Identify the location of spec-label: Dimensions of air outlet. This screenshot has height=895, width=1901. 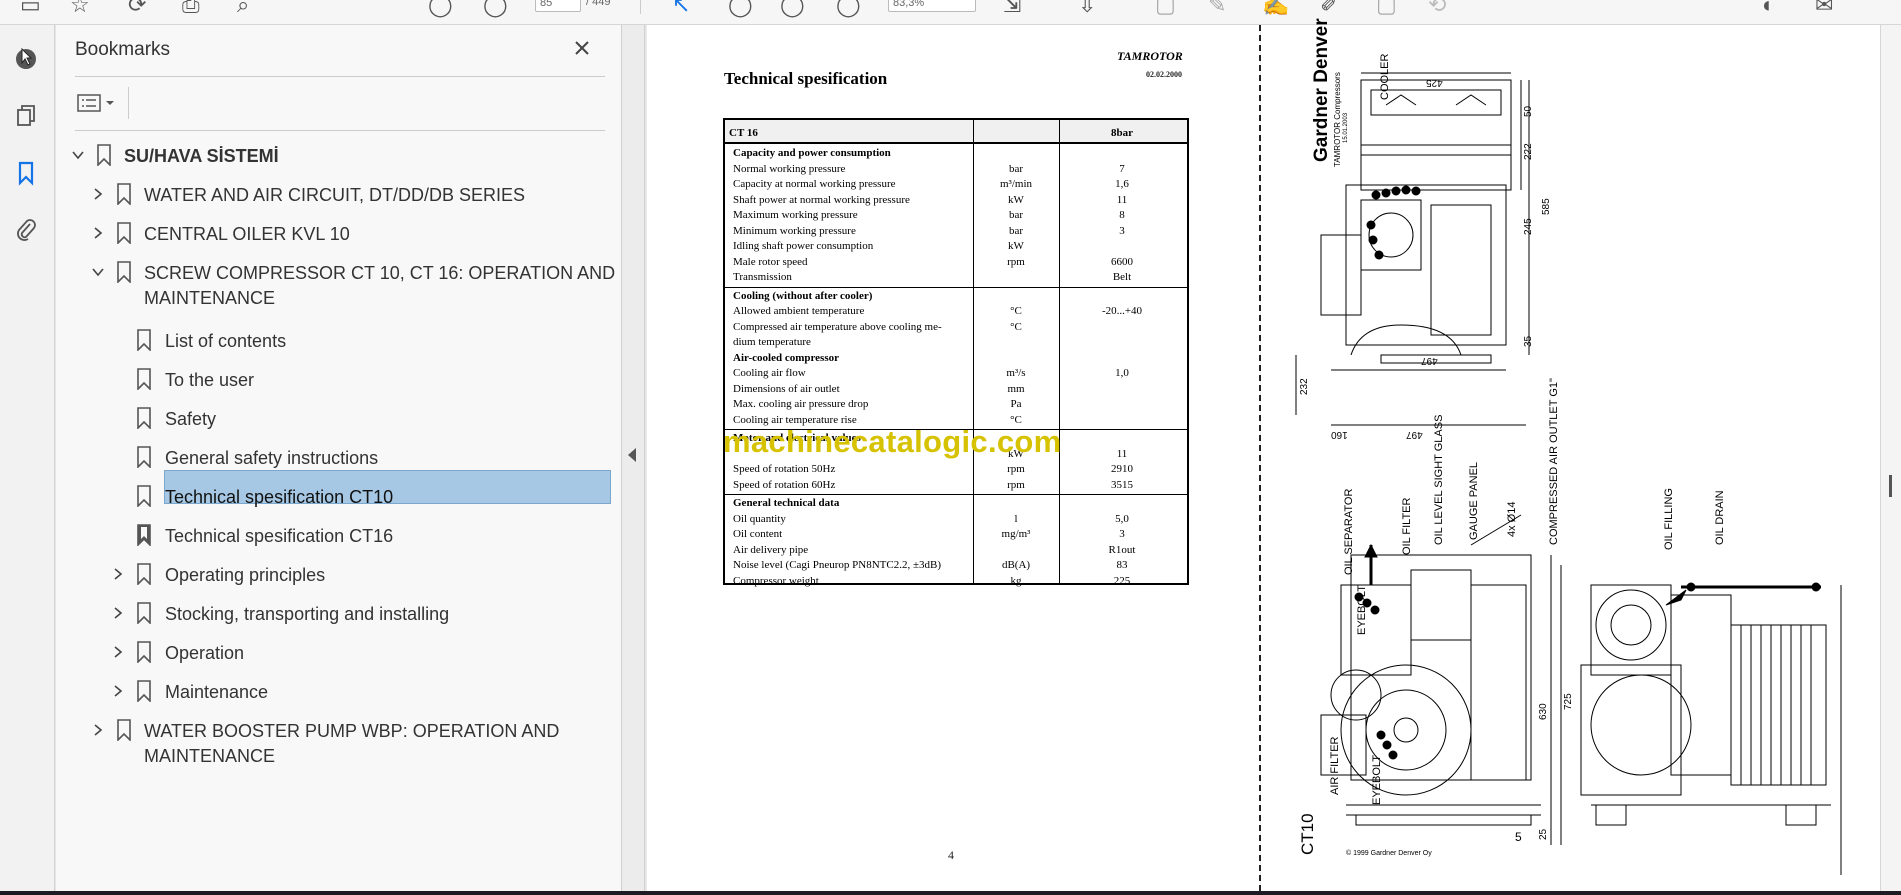
(786, 388).